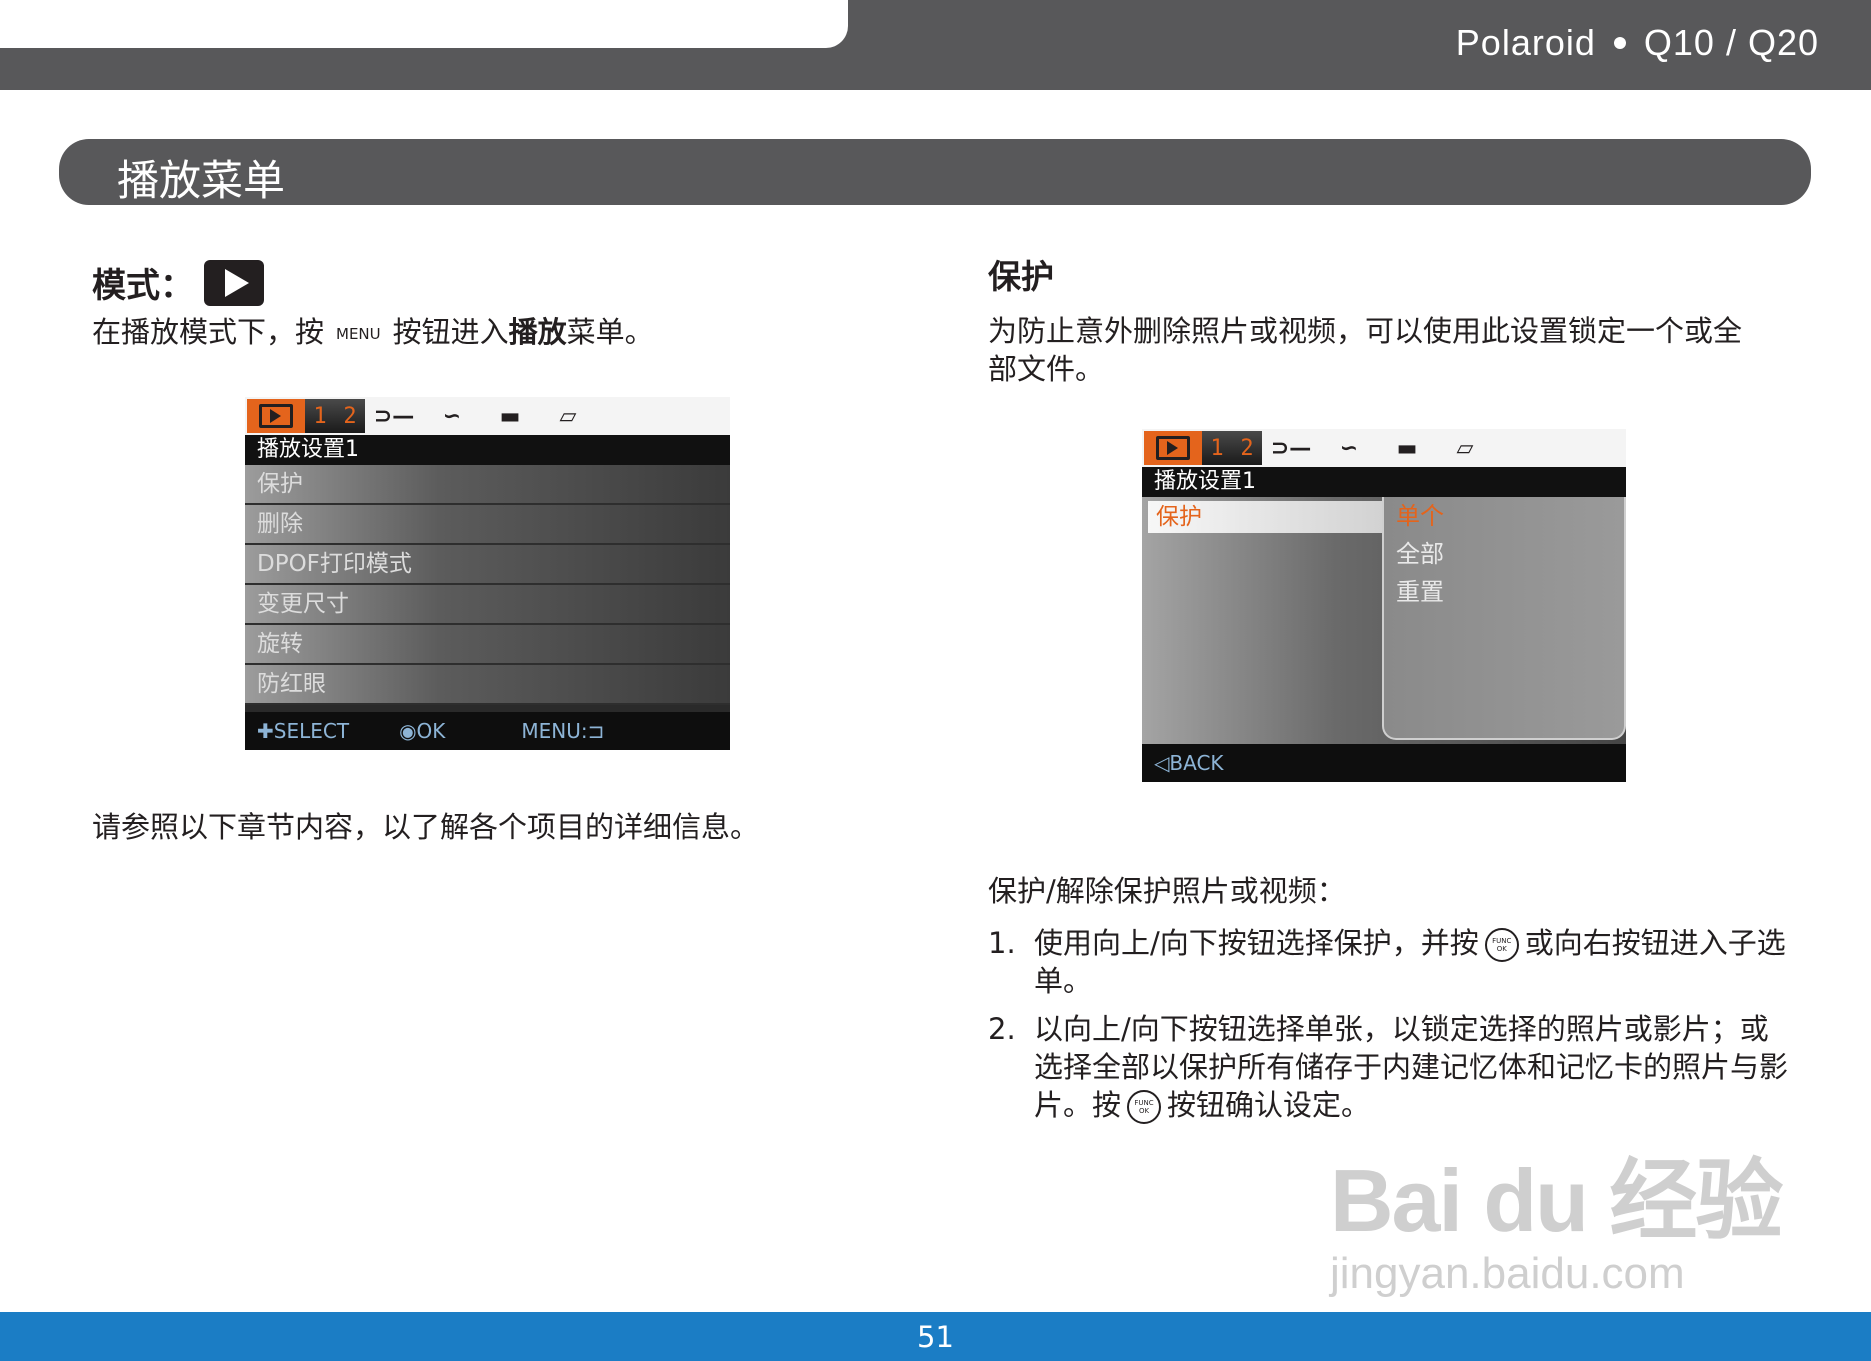 This screenshot has height=1361, width=1871. I want to click on right-column: 保护 为防止意外删除照片或视频，可以使用此设置锁定一个或全部文件。, so click(1398, 319).